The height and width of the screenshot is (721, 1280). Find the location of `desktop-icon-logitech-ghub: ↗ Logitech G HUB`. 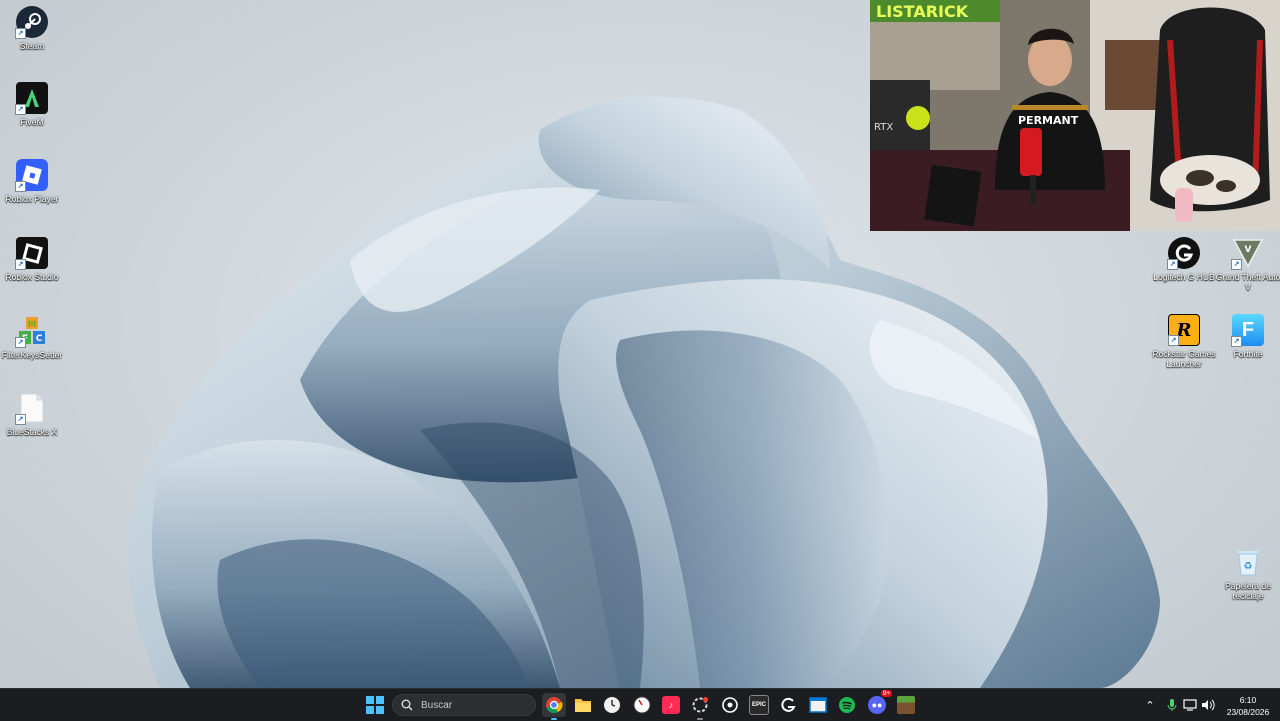

desktop-icon-logitech-ghub: ↗ Logitech G HUB is located at coordinates (1184, 259).